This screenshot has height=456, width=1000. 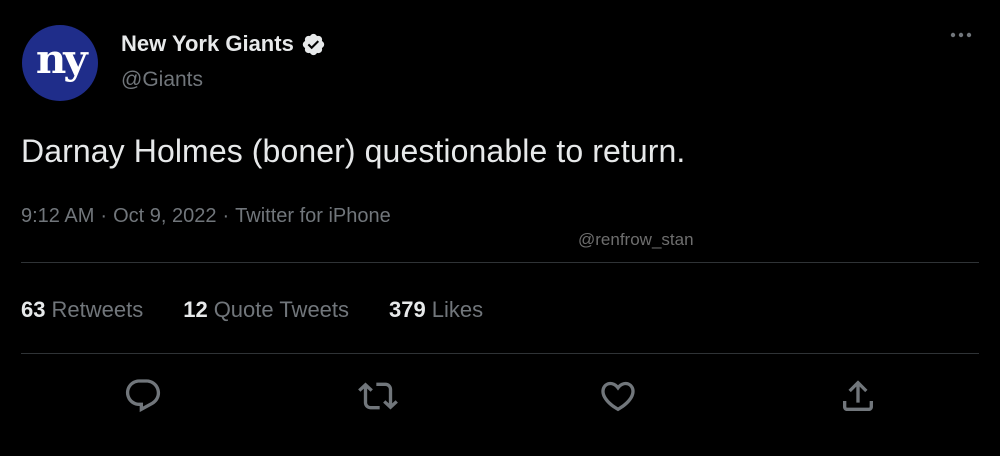 What do you see at coordinates (143, 396) in the screenshot?
I see `reply-icon` at bounding box center [143, 396].